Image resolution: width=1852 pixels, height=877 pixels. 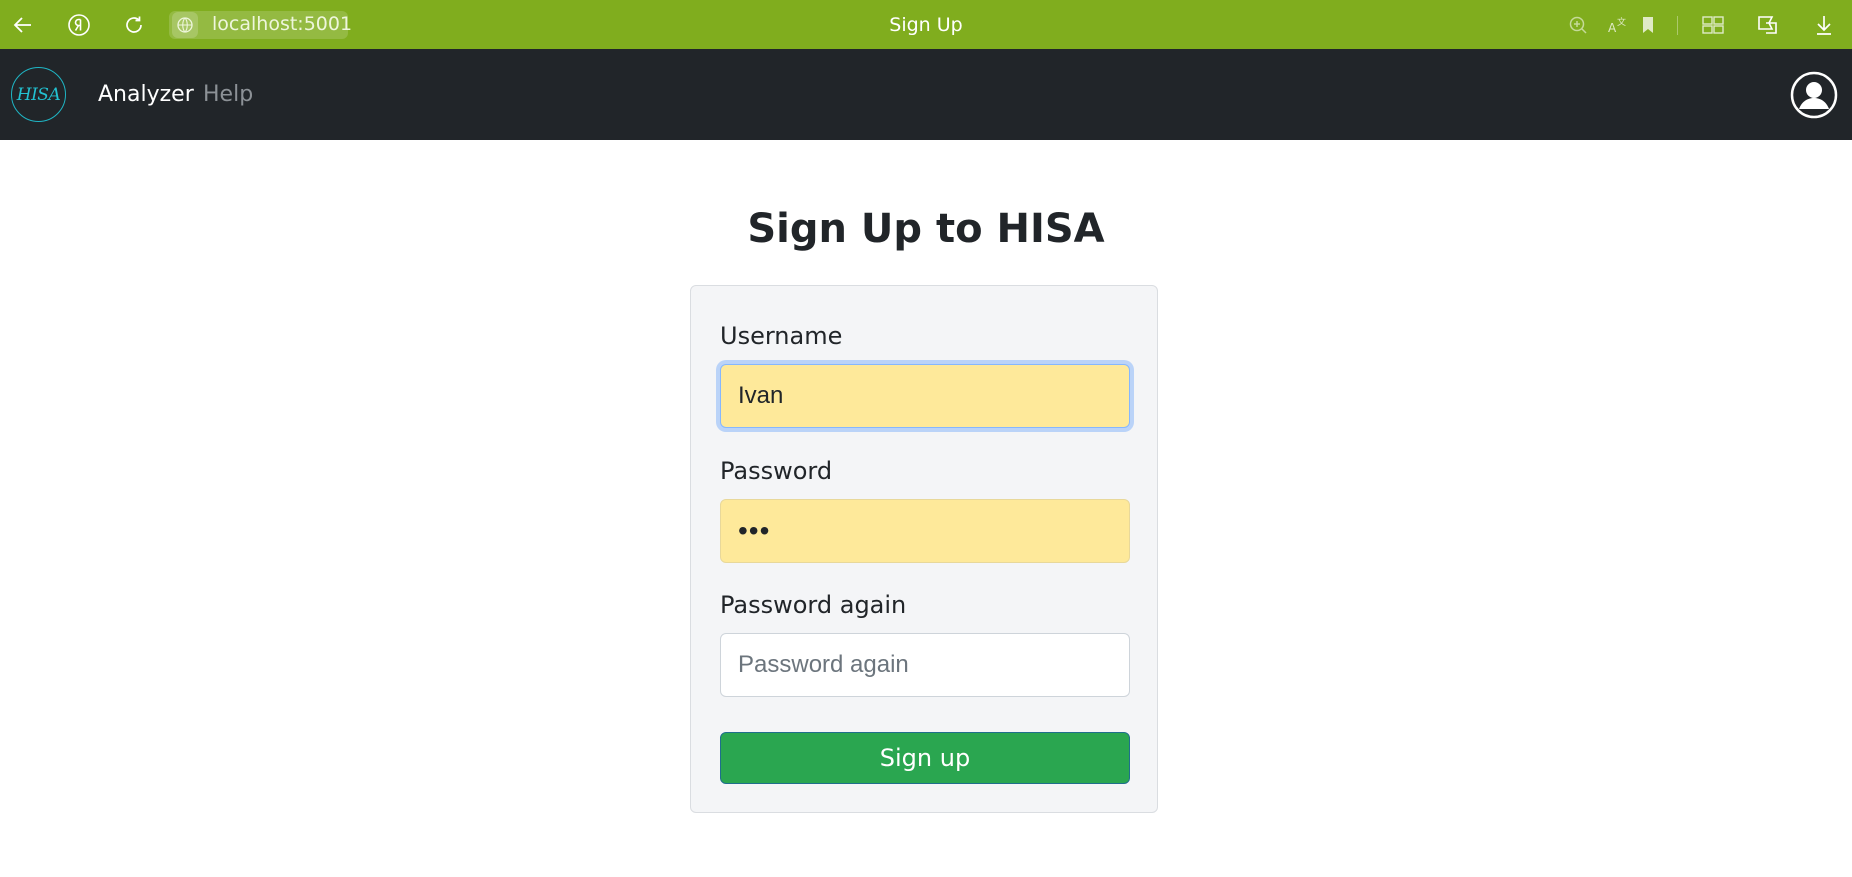 What do you see at coordinates (925, 531) in the screenshot?
I see `password-field: •••` at bounding box center [925, 531].